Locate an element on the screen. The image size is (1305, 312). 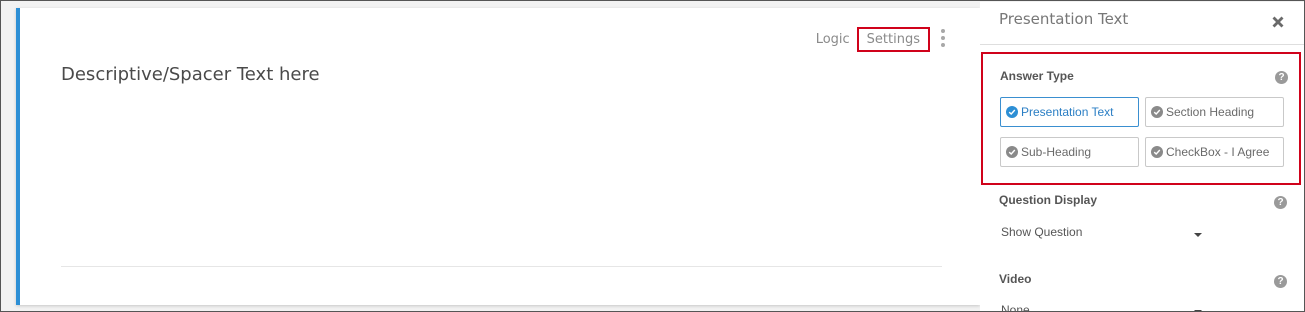
option-label: Sub-Heading is located at coordinates (1056, 152).